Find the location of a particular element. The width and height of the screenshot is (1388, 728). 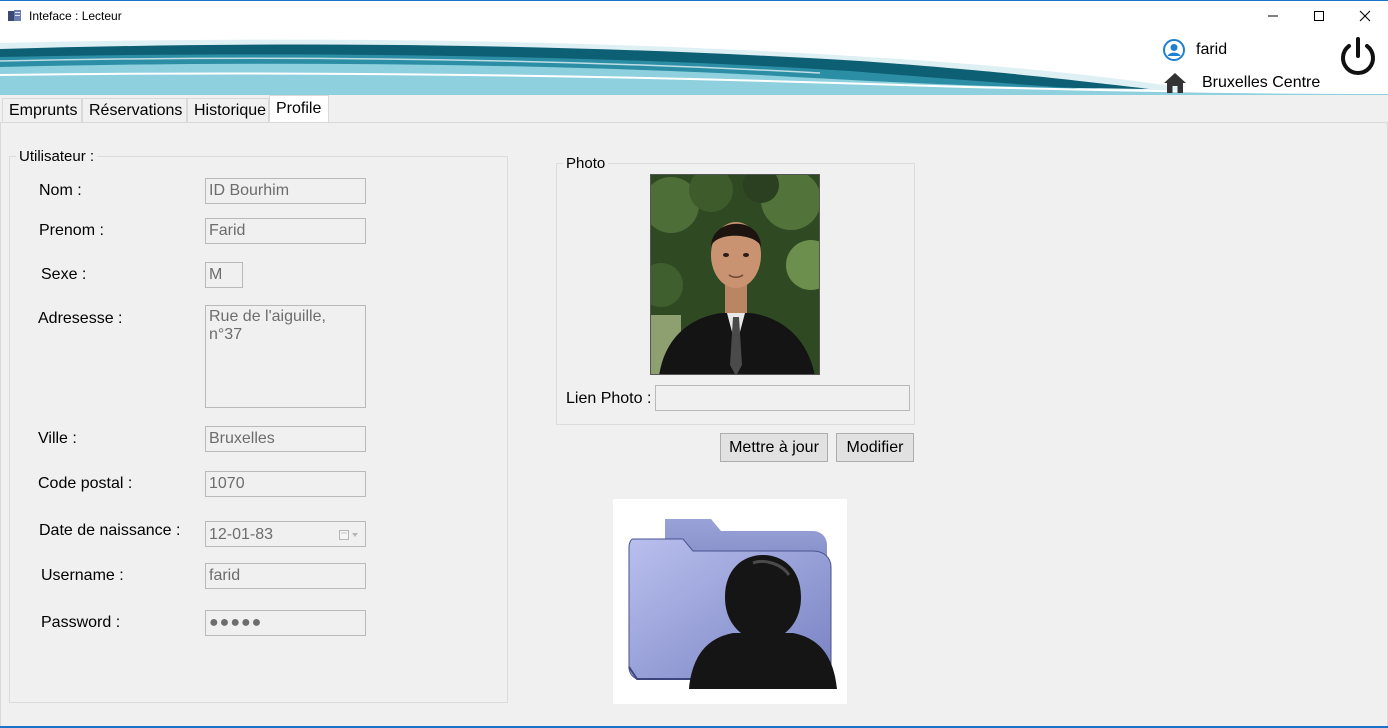

app-icon is located at coordinates (15, 15).